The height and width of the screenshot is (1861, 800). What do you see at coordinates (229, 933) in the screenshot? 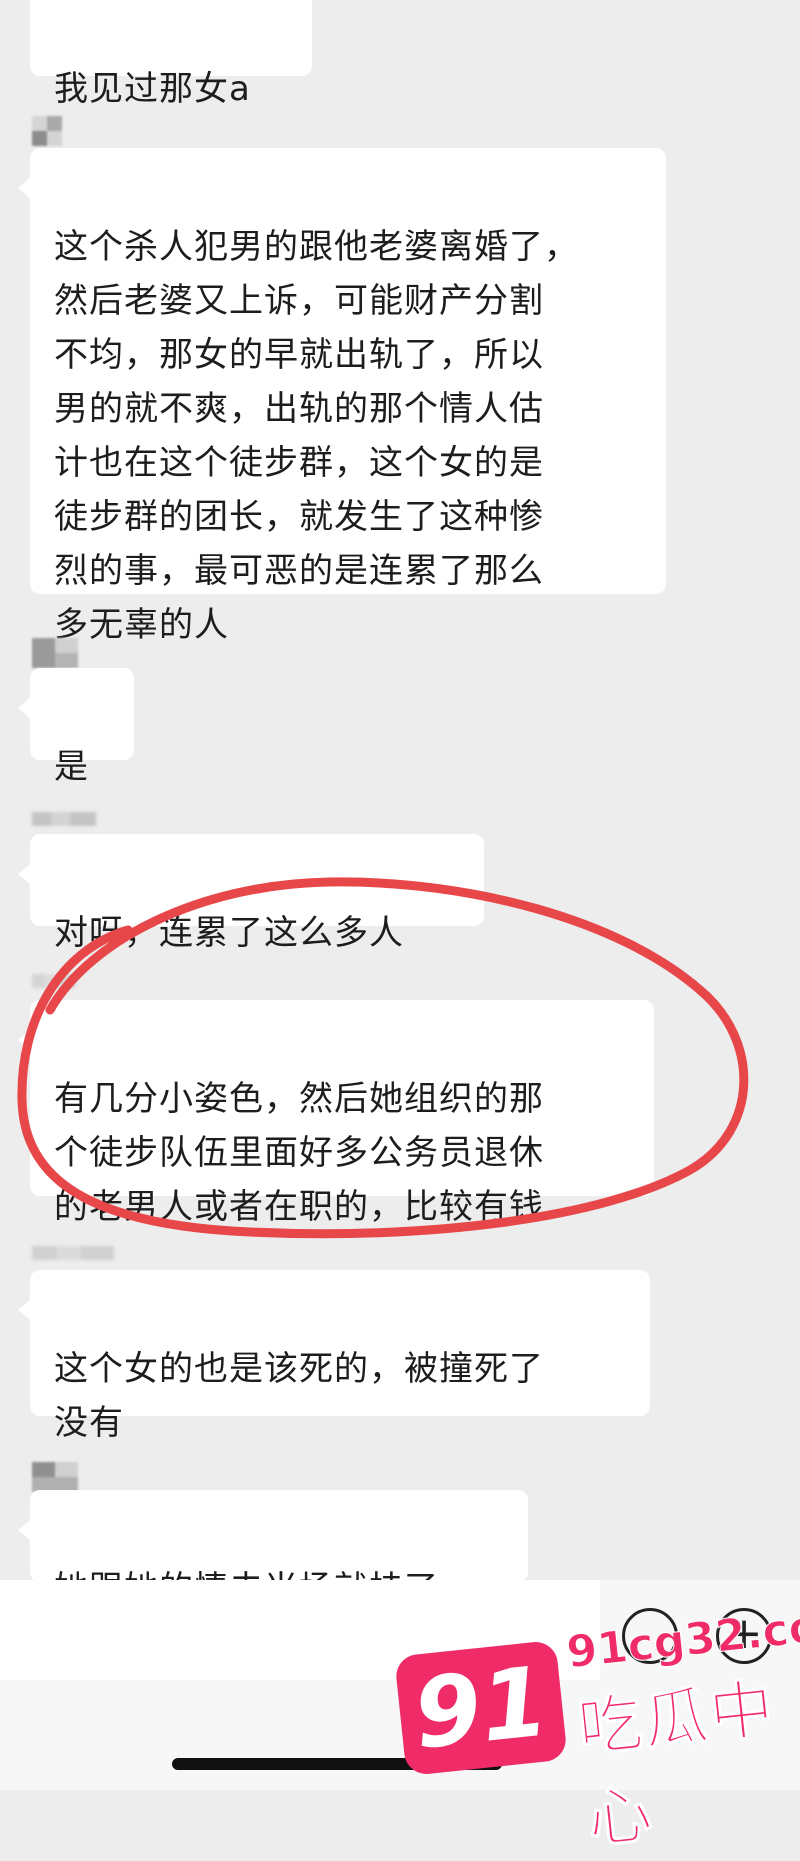
I see `message-text: 对呀，连累了这么多人` at bounding box center [229, 933].